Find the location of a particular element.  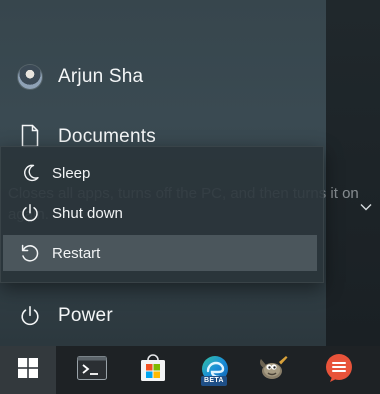

shut-down-option: Shut down is located at coordinates (160, 213).